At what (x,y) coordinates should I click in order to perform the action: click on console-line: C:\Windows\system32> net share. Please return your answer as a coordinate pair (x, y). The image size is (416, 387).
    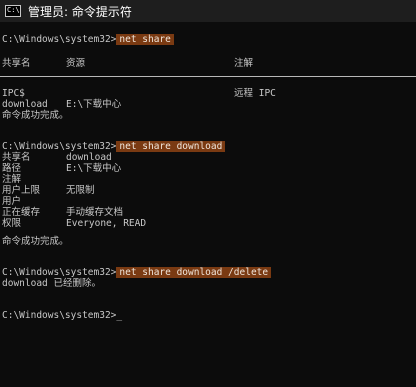
    Looking at the image, I should click on (88, 39).